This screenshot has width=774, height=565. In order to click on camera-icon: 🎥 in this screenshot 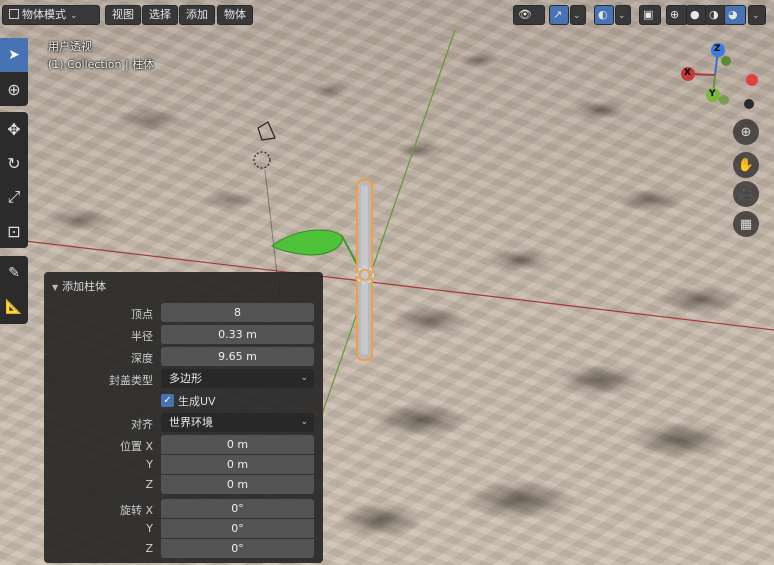, I will do `click(746, 194)`.